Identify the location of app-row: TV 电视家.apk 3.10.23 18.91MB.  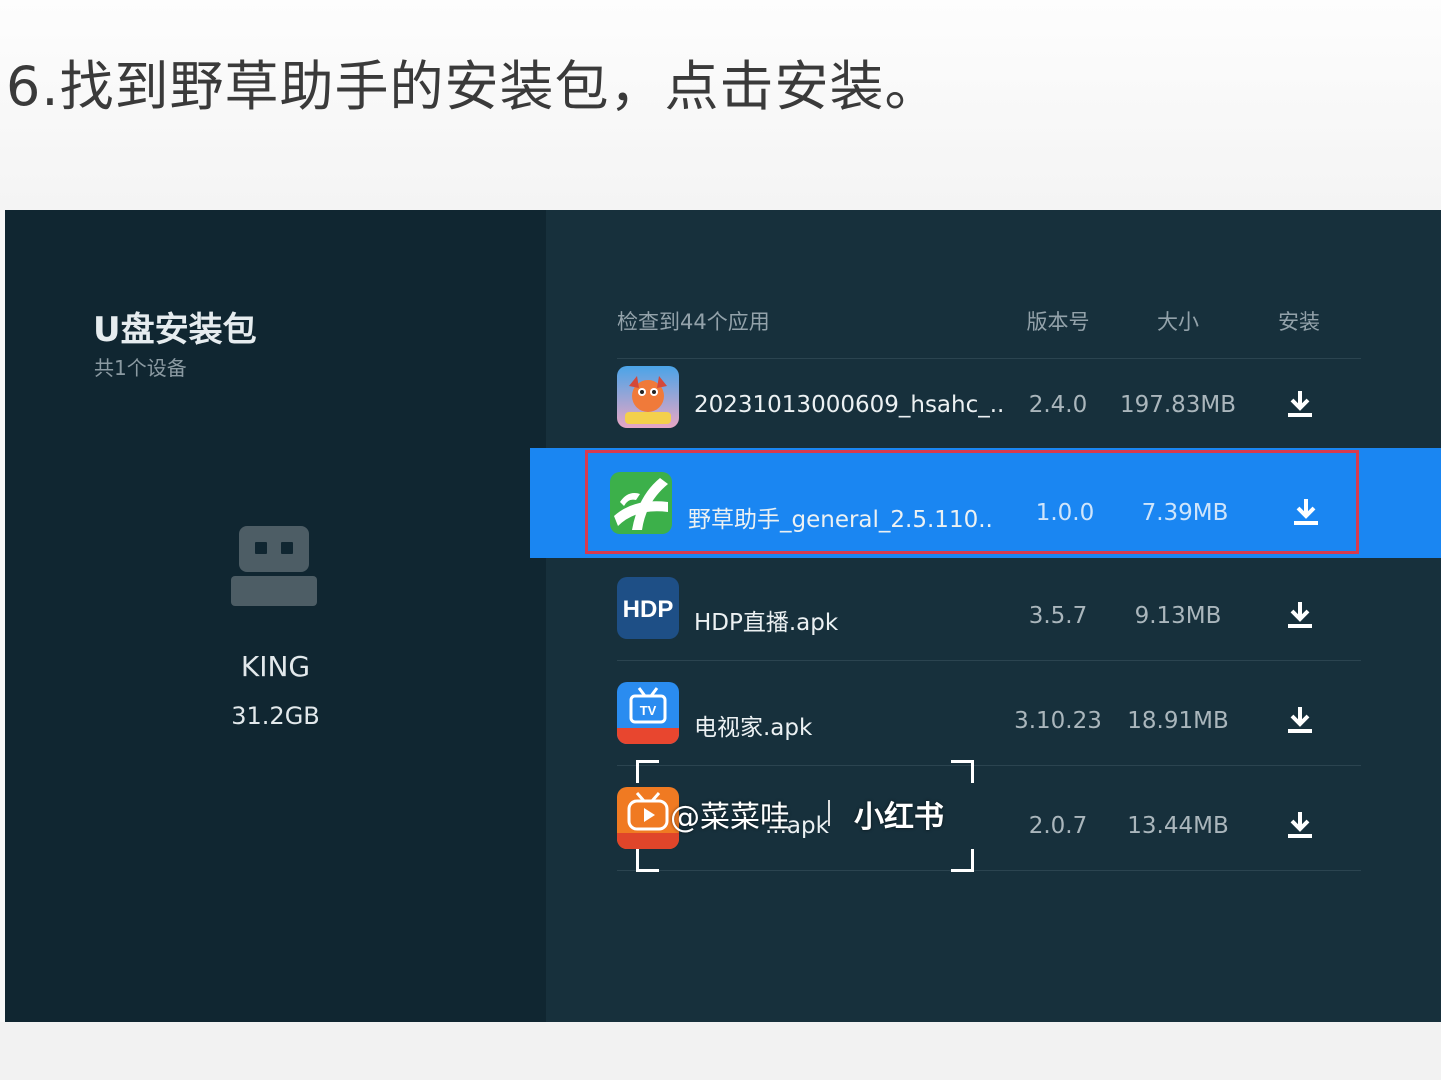
(723, 712).